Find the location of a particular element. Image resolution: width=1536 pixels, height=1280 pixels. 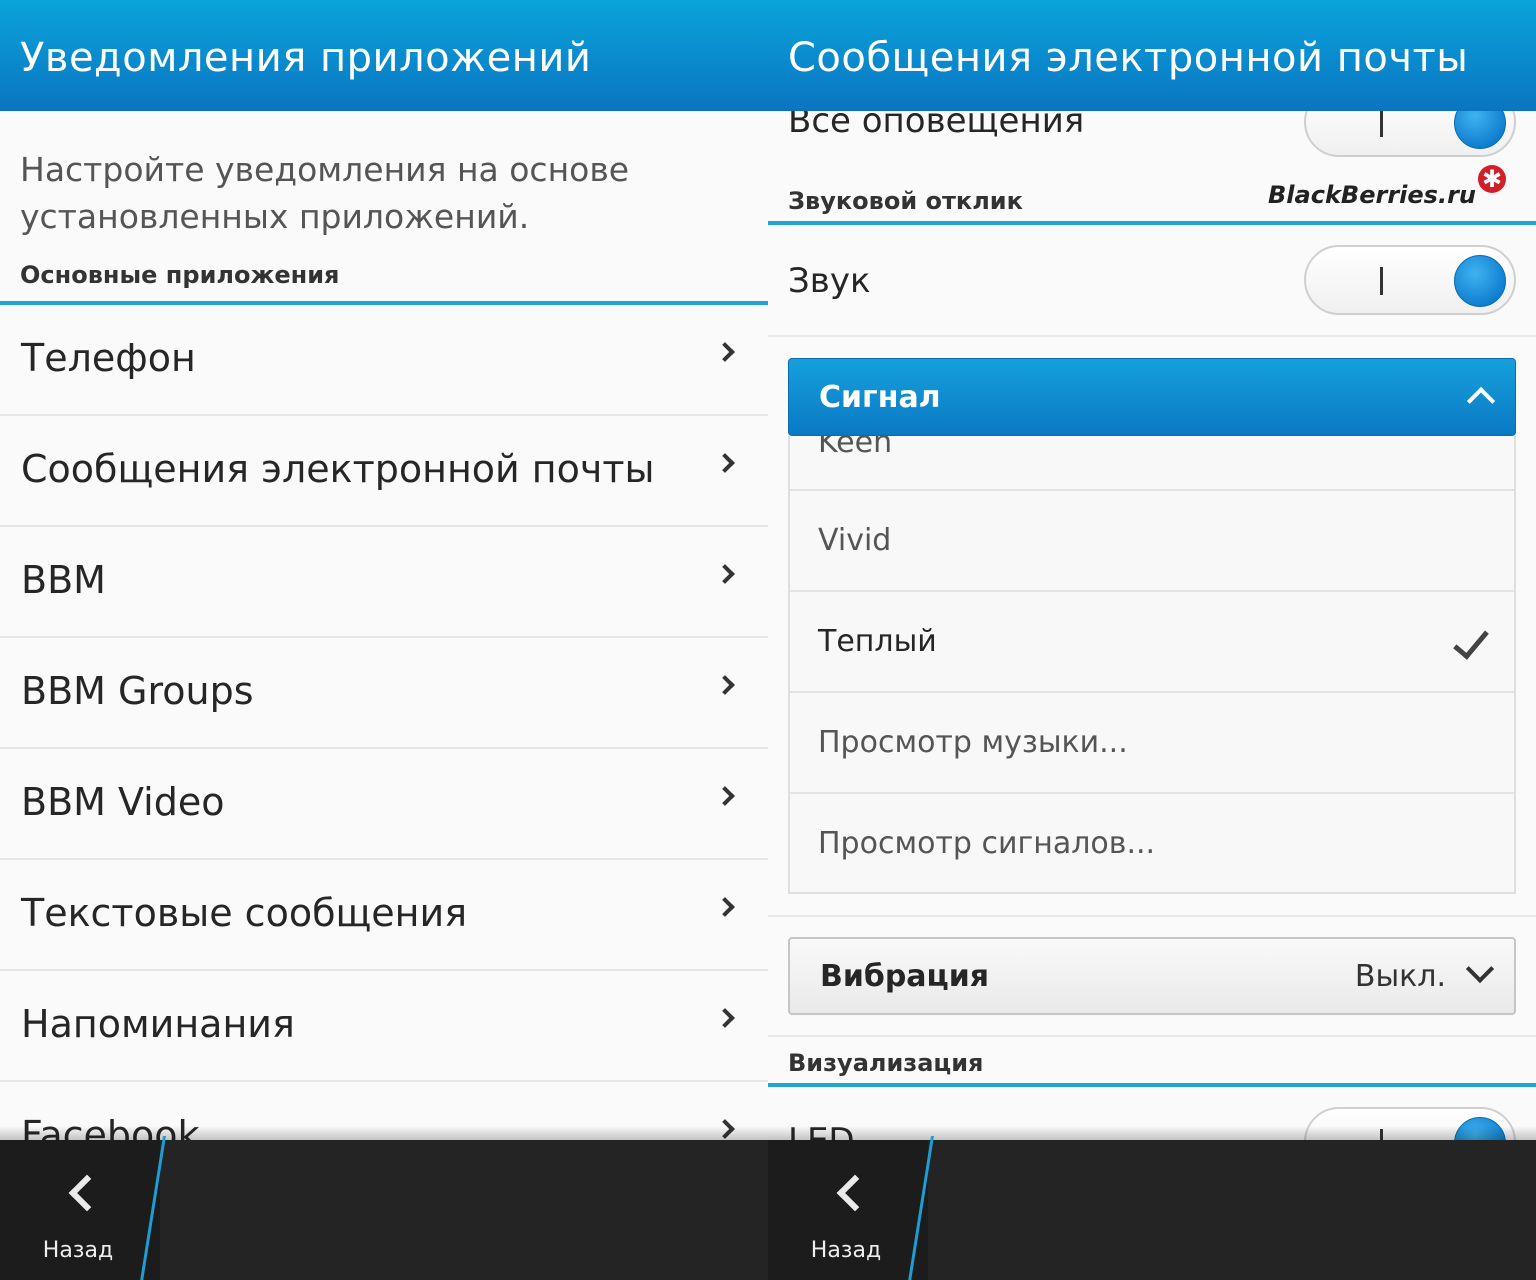

vibration-value: Выкл. is located at coordinates (1400, 976).